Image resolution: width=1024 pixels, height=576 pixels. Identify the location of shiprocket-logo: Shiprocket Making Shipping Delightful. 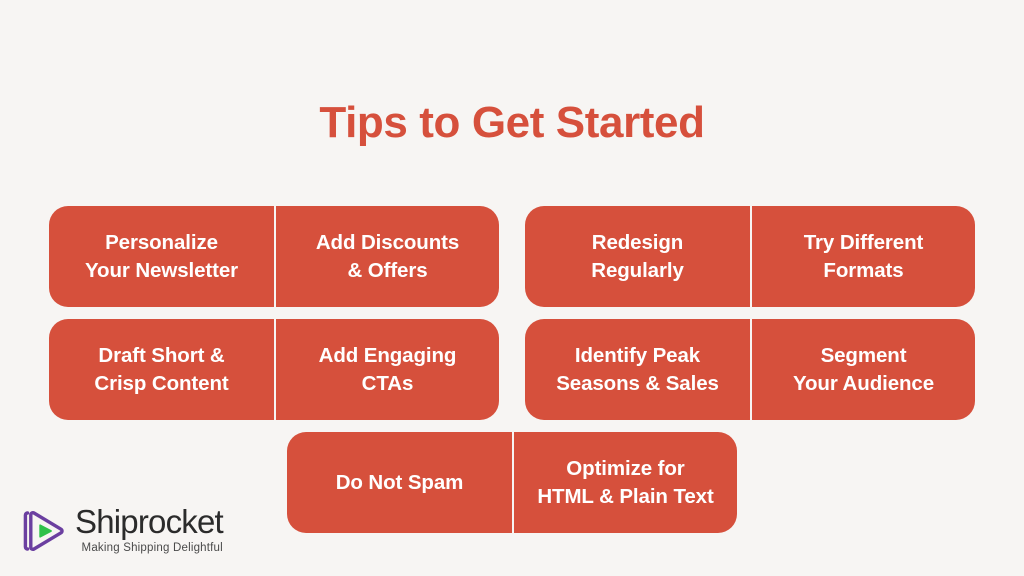
(121, 531).